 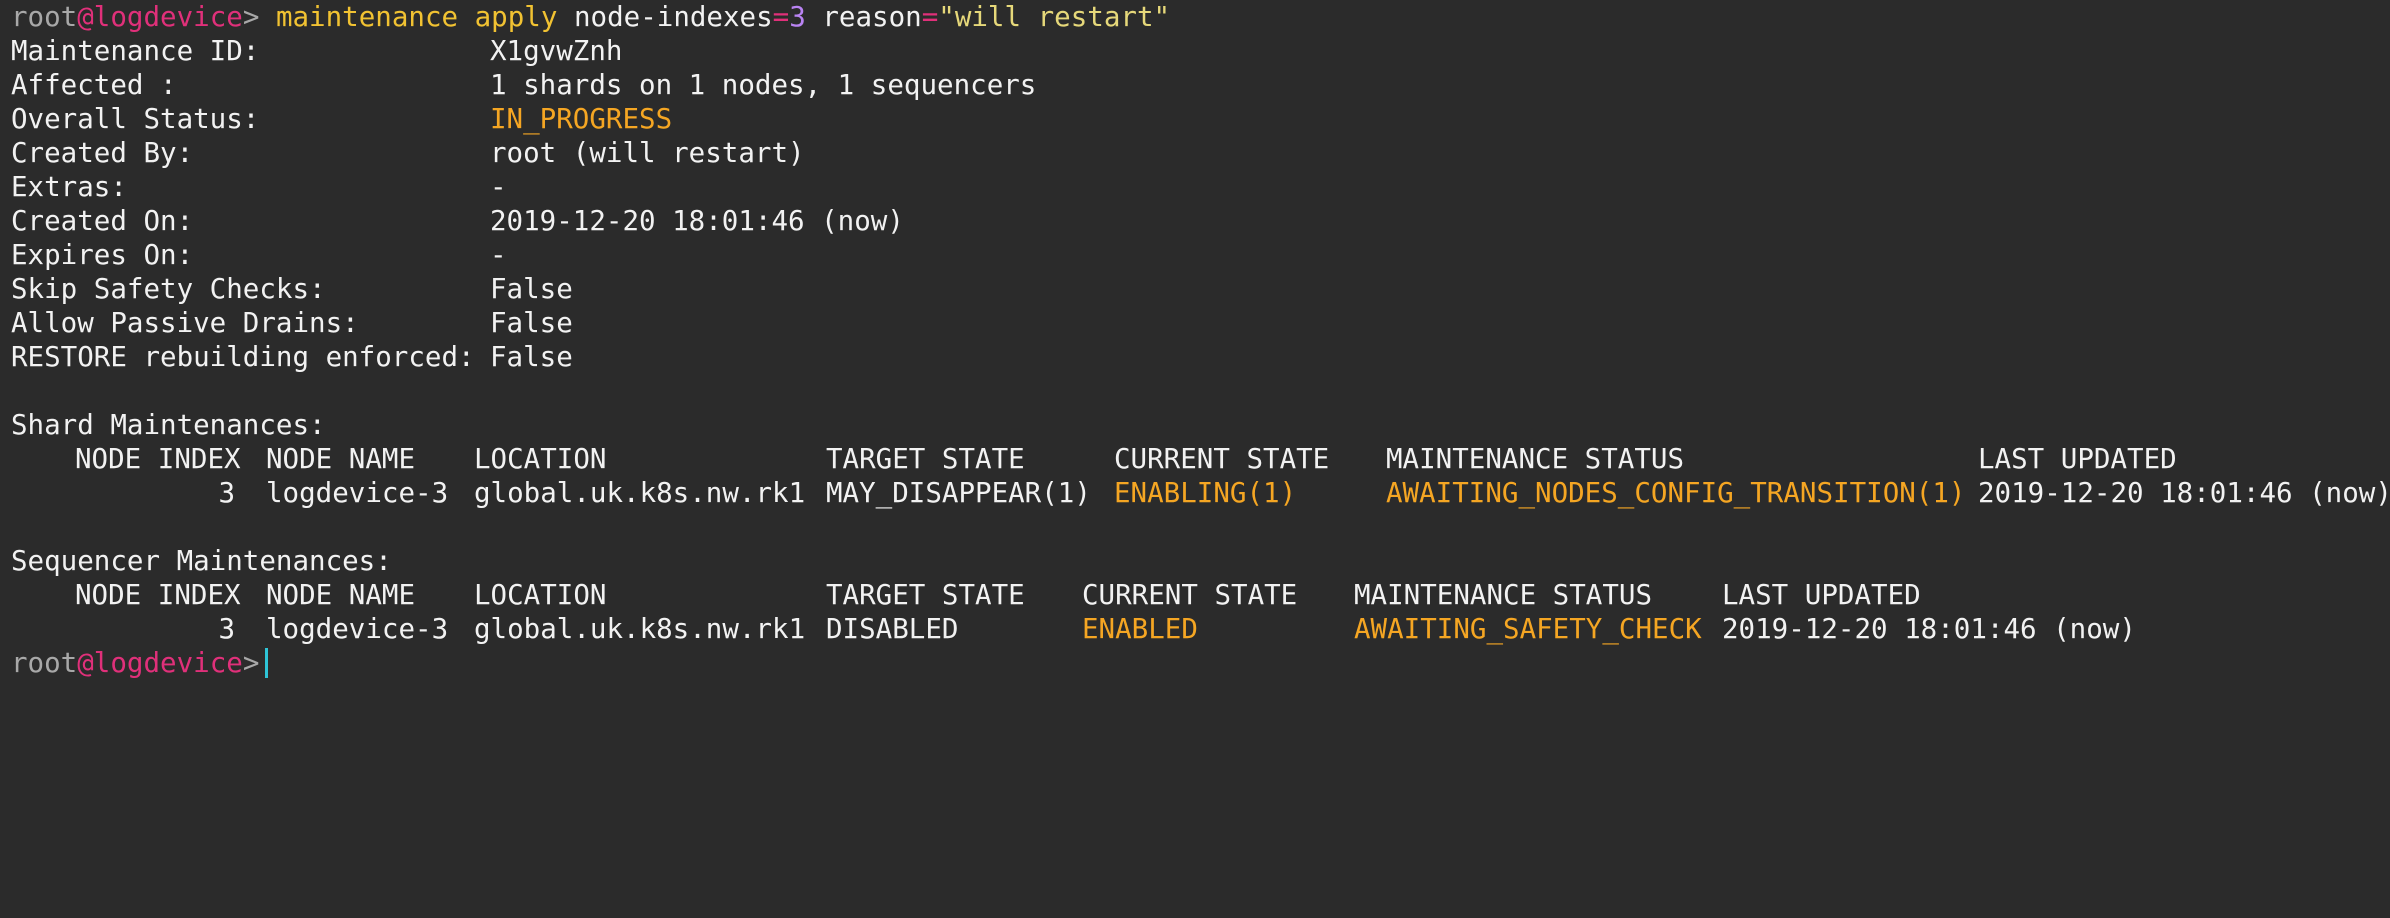 I want to click on detail-row-maintenance-id: Maintenance ID: X1gvwZnh, so click(x=1200, y=51).